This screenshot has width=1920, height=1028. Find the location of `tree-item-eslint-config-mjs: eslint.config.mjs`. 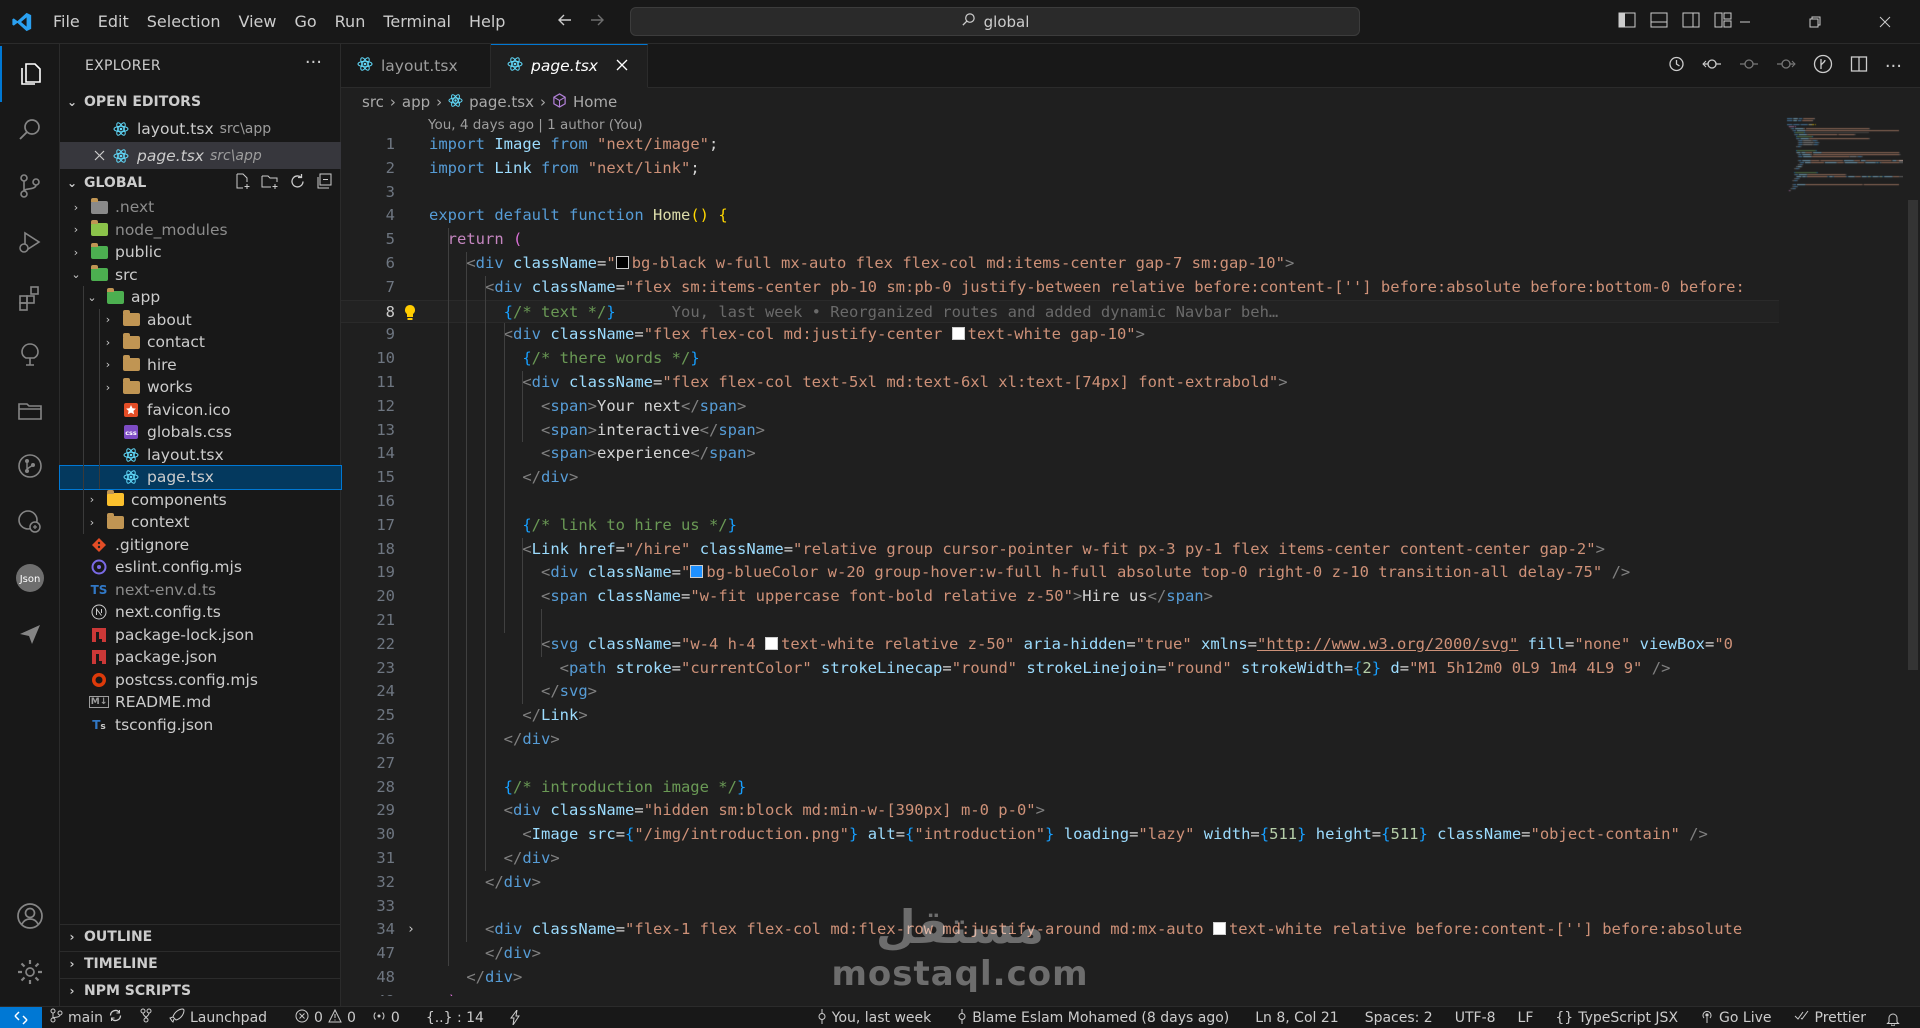

tree-item-eslint-config-mjs: eslint.config.mjs is located at coordinates (200, 567).